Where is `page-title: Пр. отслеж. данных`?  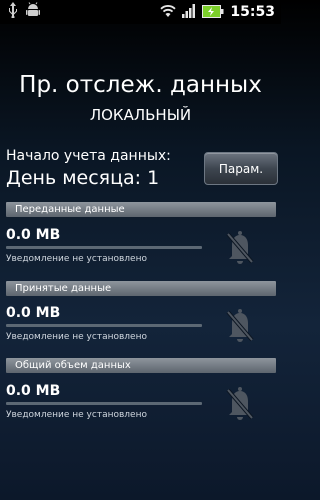 page-title: Пр. отслеж. данных is located at coordinates (140, 85).